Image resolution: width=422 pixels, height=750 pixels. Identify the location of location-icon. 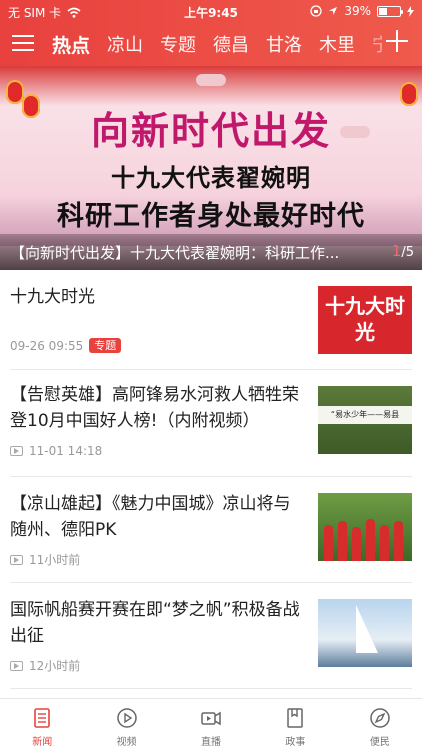
(333, 11).